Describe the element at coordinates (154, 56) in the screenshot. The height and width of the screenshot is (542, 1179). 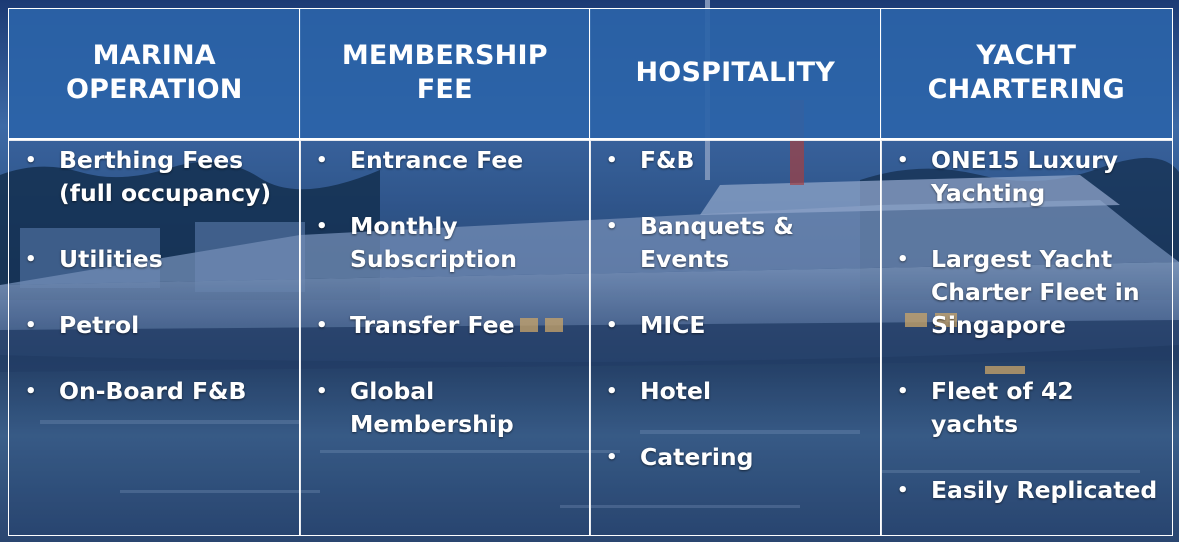
I see `header-line: MARINA` at that location.